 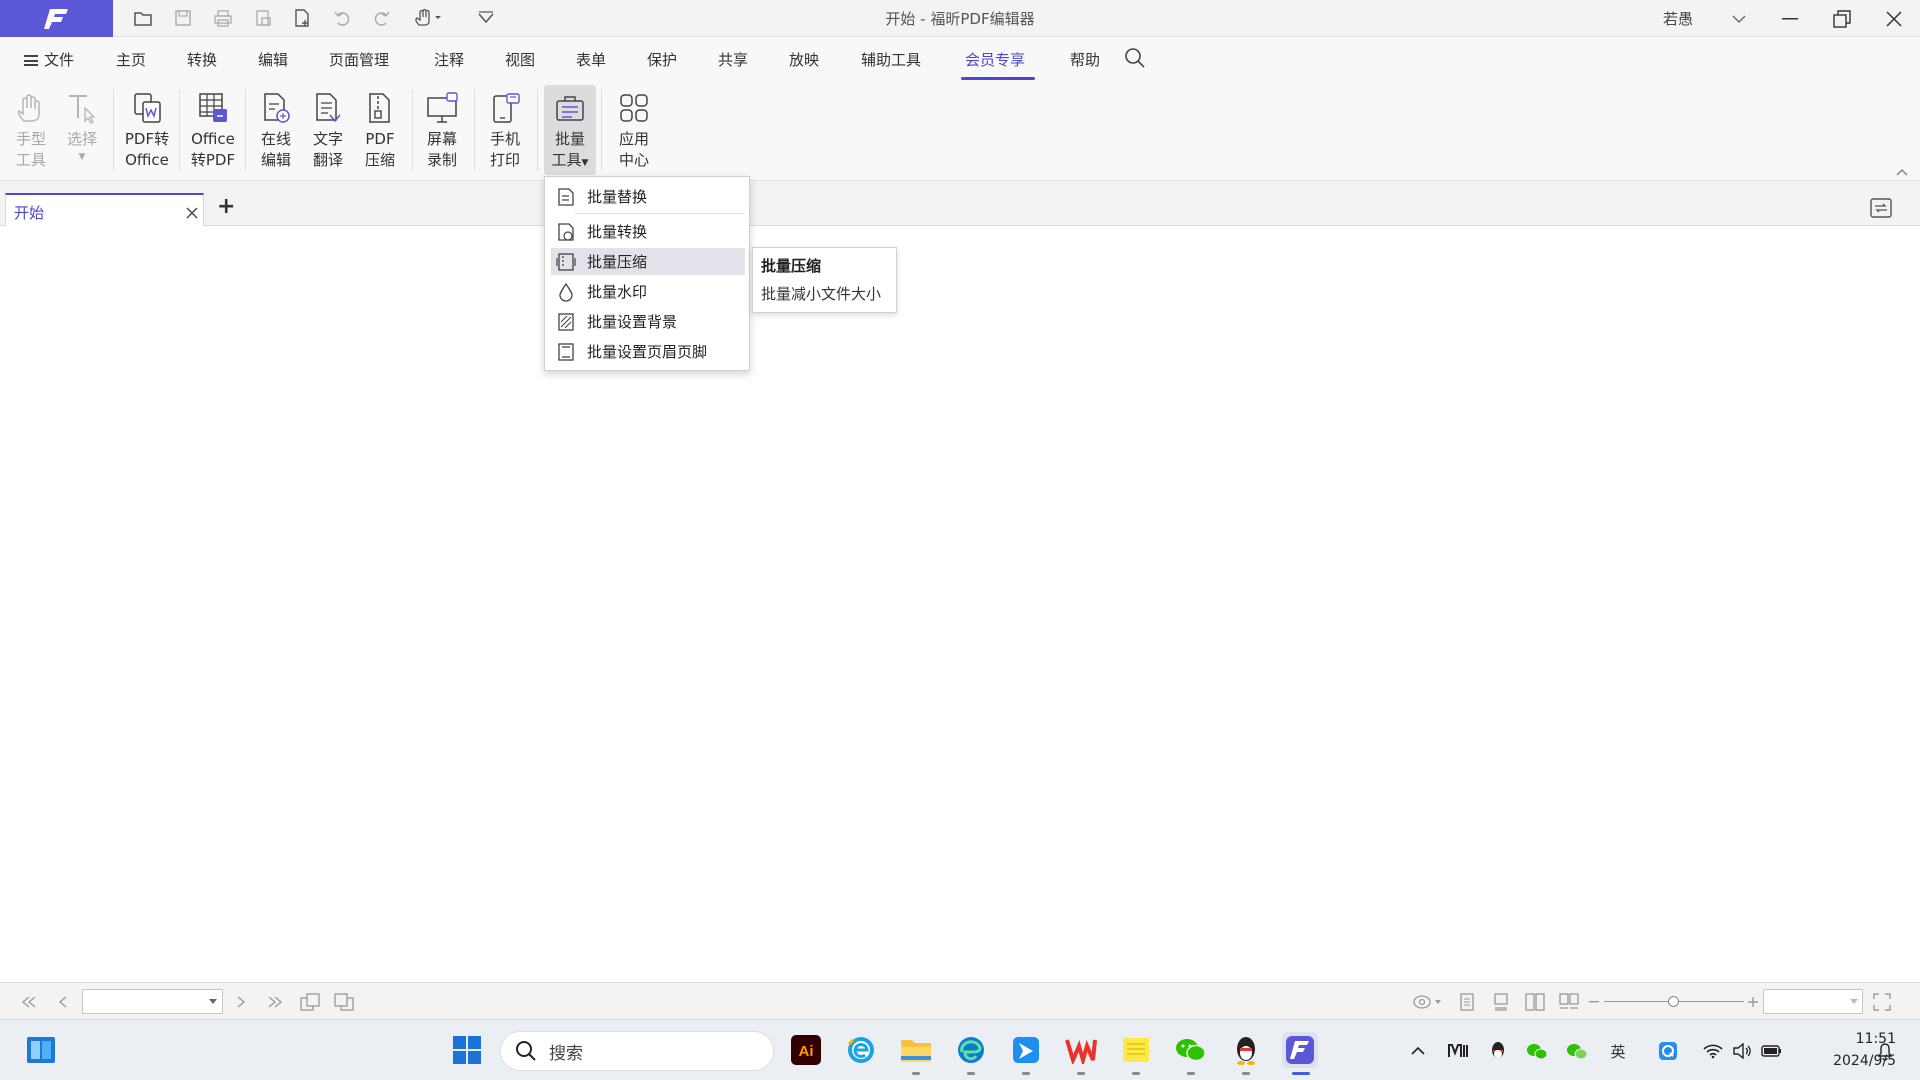 I want to click on file-explorer-icon, so click(x=916, y=1050).